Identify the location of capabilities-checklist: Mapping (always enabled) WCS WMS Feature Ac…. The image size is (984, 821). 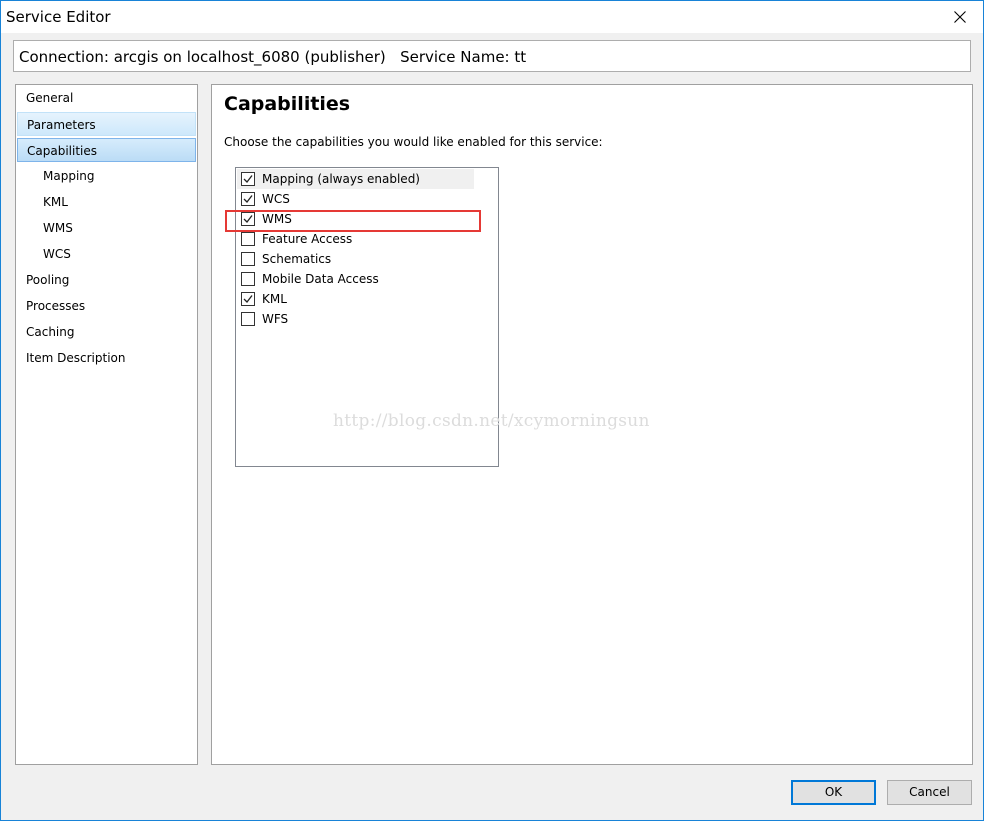
(367, 317).